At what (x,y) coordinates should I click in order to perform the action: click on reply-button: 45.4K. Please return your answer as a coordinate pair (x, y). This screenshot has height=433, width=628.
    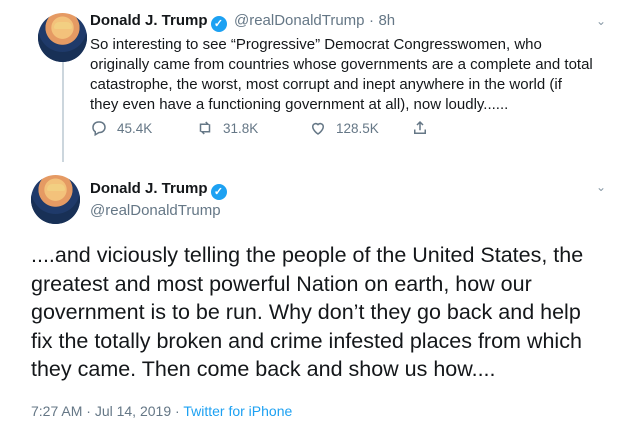
    Looking at the image, I should click on (143, 128).